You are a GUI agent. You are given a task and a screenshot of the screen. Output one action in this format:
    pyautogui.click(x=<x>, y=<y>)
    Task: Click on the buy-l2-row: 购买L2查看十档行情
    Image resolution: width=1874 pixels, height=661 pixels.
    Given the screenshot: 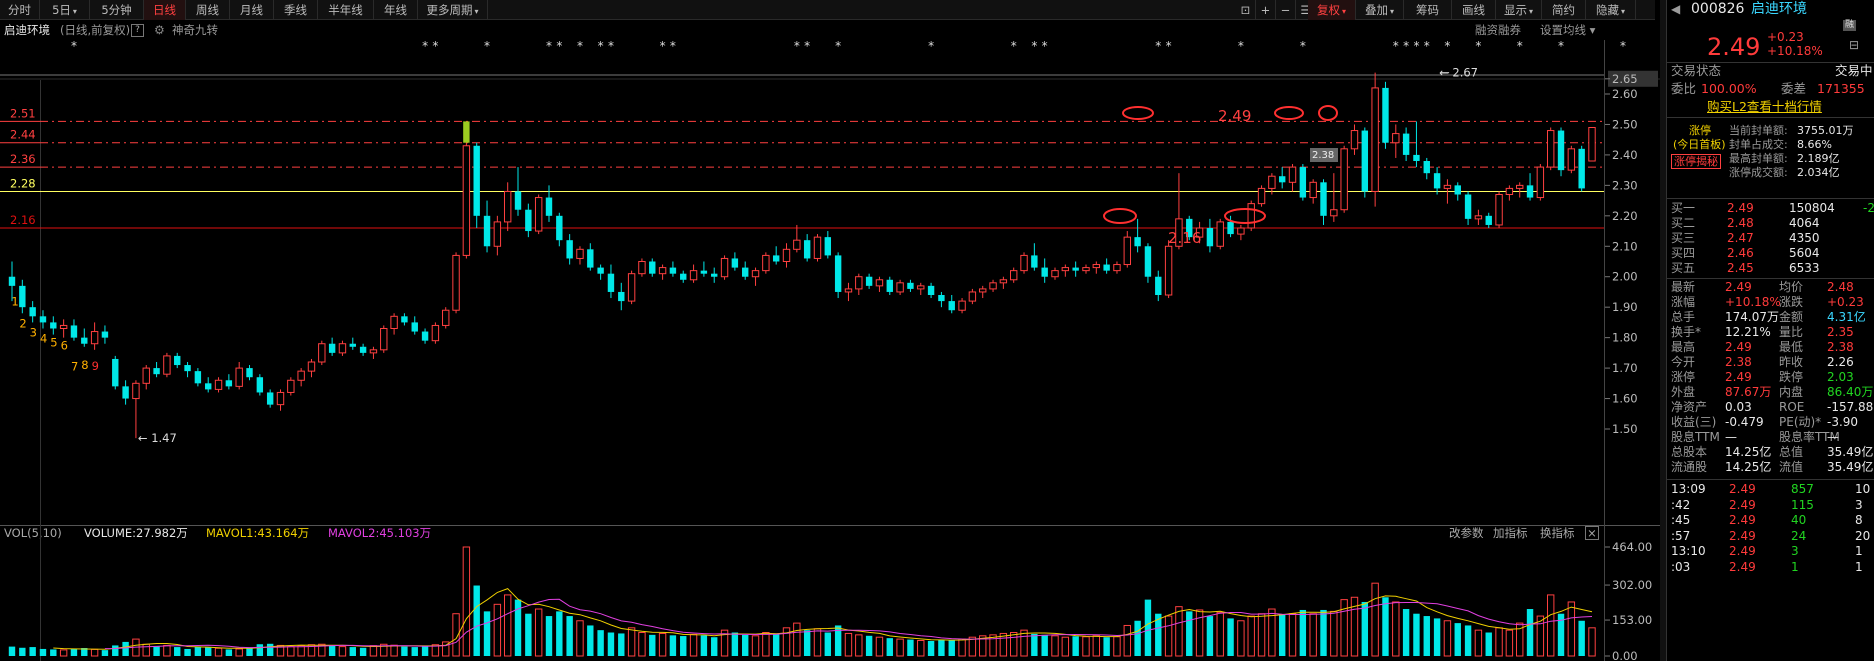 What is the action you would take?
    pyautogui.click(x=1770, y=107)
    